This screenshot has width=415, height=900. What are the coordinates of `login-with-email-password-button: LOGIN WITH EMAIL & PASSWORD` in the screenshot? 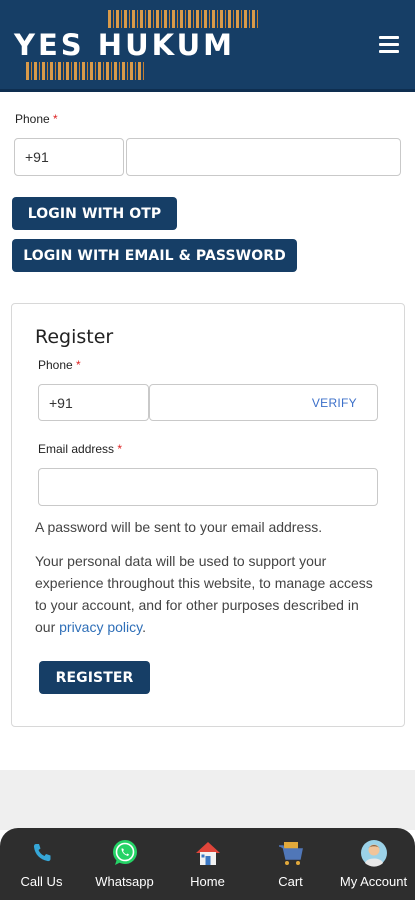 It's located at (154, 255).